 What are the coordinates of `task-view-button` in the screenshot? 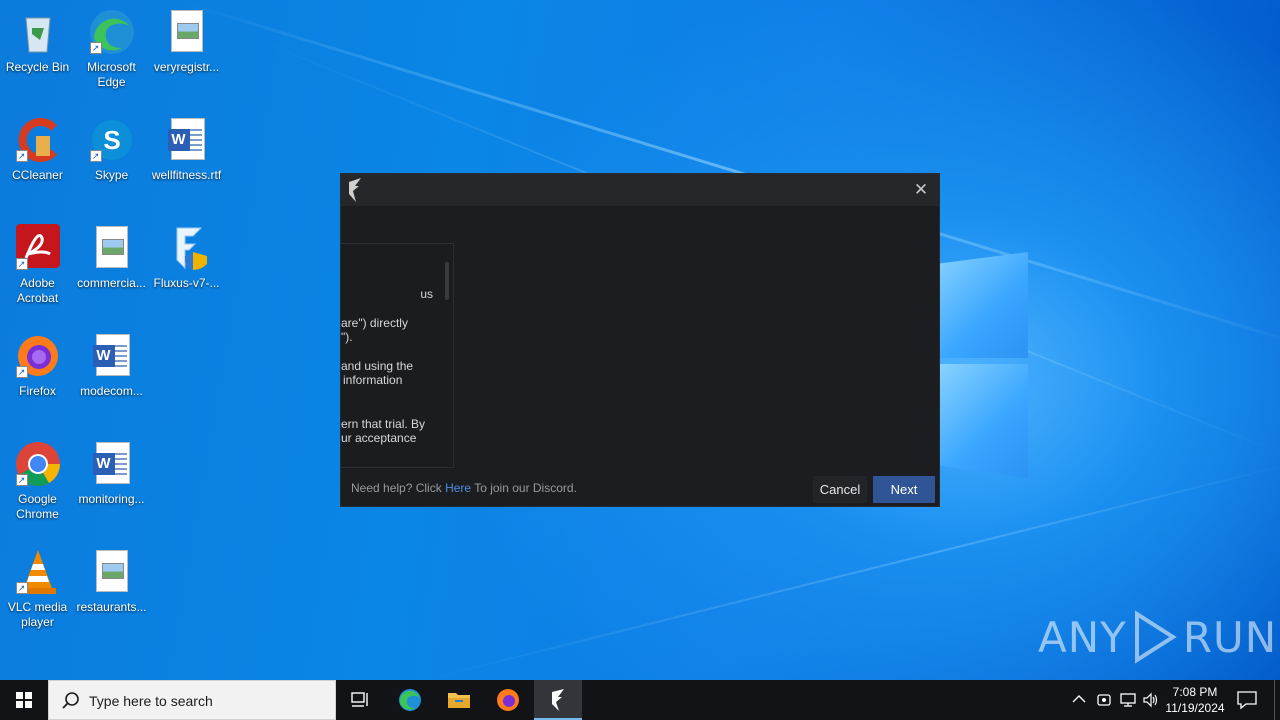 It's located at (360, 700).